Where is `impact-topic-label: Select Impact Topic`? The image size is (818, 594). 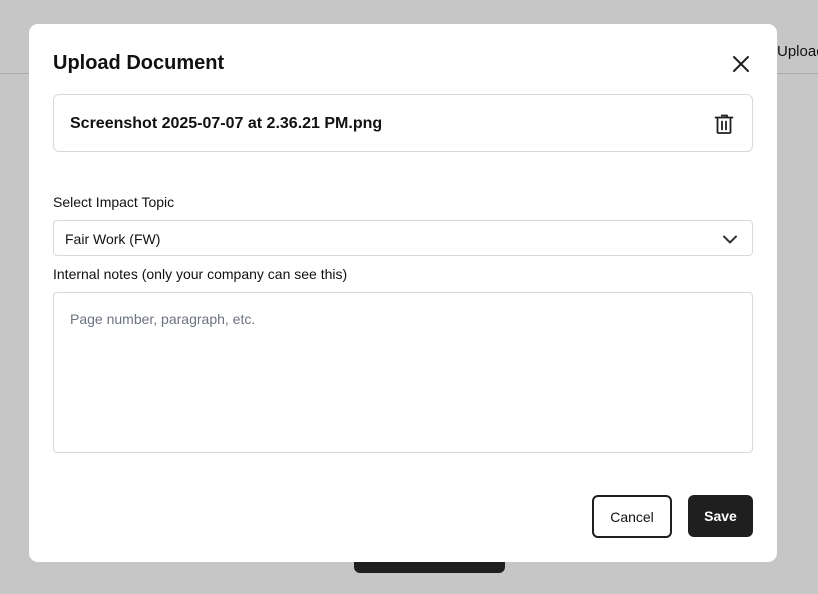
impact-topic-label: Select Impact Topic is located at coordinates (114, 202).